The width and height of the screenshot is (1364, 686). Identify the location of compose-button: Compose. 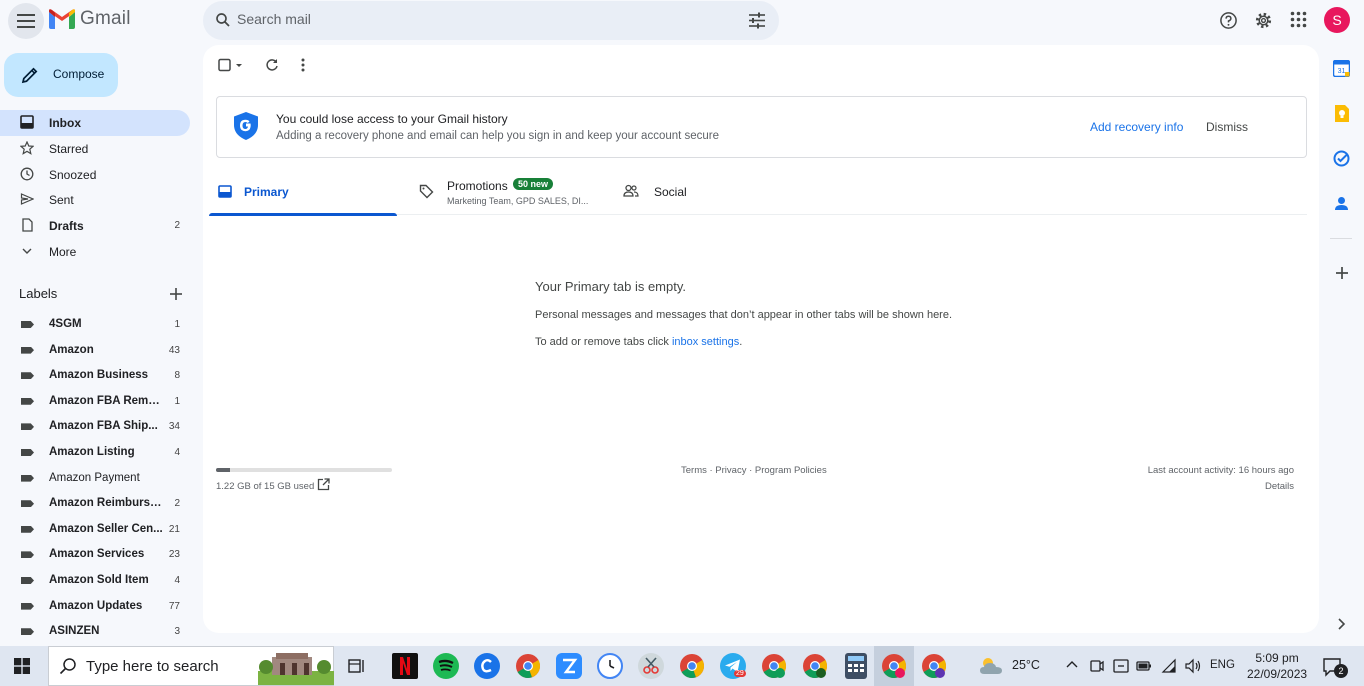
(61, 75).